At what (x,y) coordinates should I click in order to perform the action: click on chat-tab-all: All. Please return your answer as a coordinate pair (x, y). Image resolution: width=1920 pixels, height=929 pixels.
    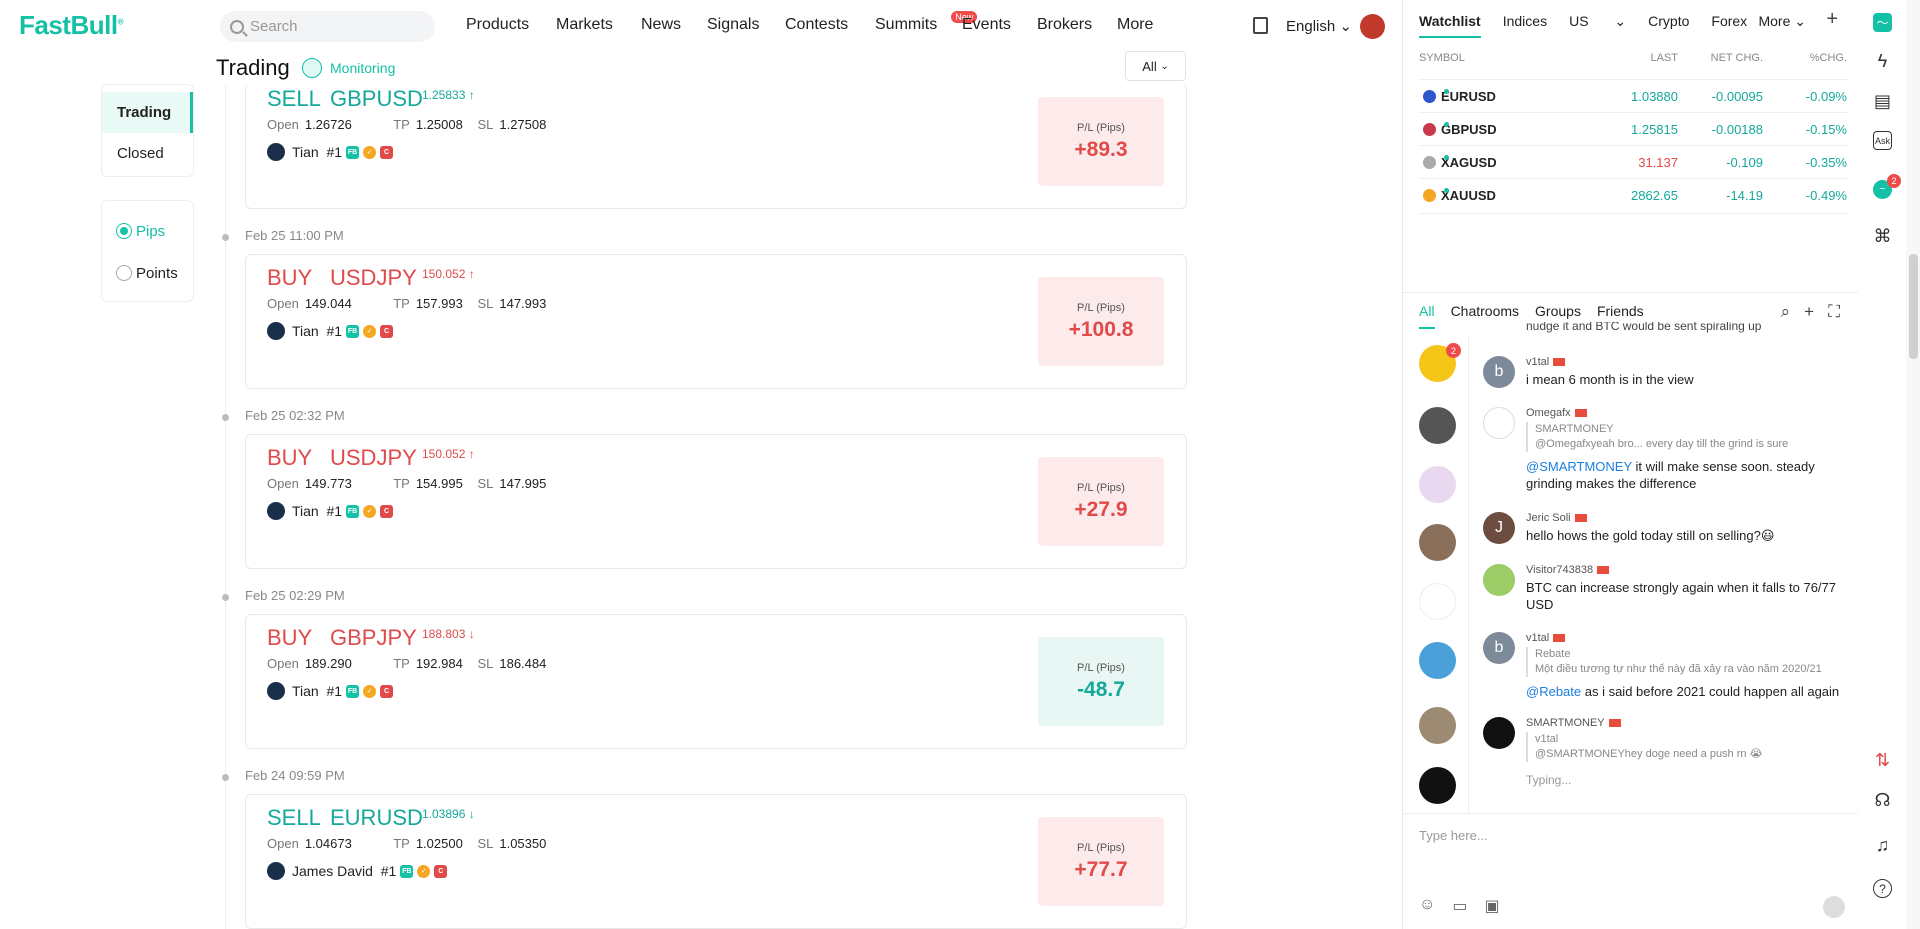
    Looking at the image, I should click on (1427, 316).